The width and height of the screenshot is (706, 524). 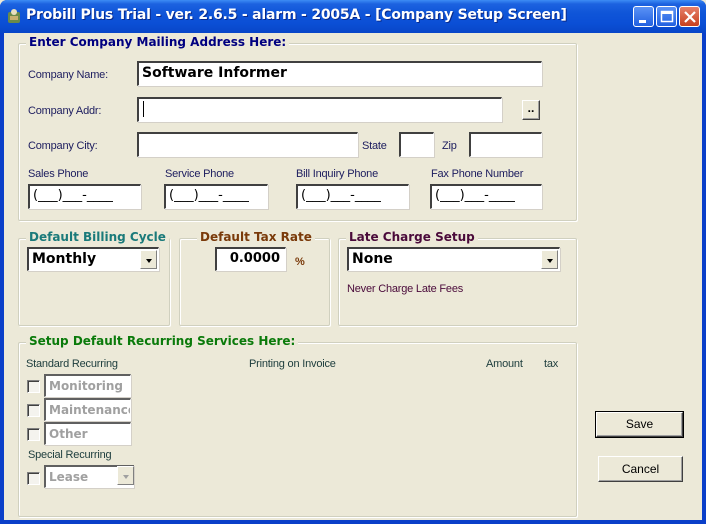 What do you see at coordinates (70, 455) in the screenshot?
I see `special-recurring-label: Special Recurring` at bounding box center [70, 455].